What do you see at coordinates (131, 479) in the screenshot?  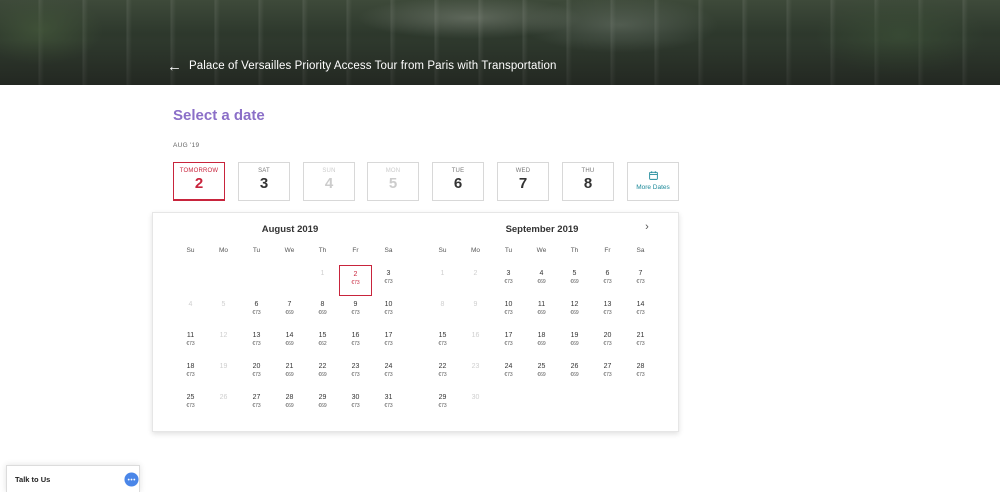 I see `chat-bubble-icon` at bounding box center [131, 479].